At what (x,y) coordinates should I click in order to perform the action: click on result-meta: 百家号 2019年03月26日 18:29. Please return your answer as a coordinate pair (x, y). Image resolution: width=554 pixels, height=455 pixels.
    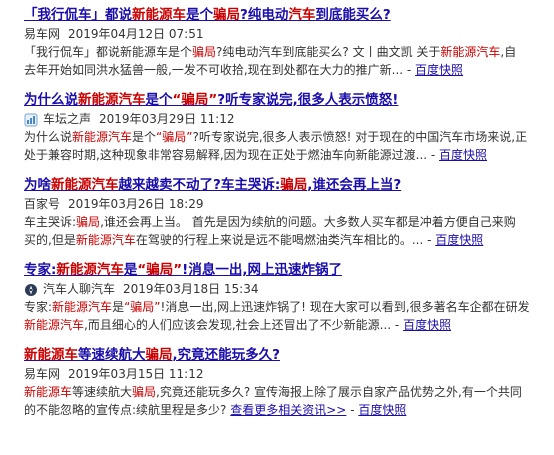
    Looking at the image, I should click on (286, 204).